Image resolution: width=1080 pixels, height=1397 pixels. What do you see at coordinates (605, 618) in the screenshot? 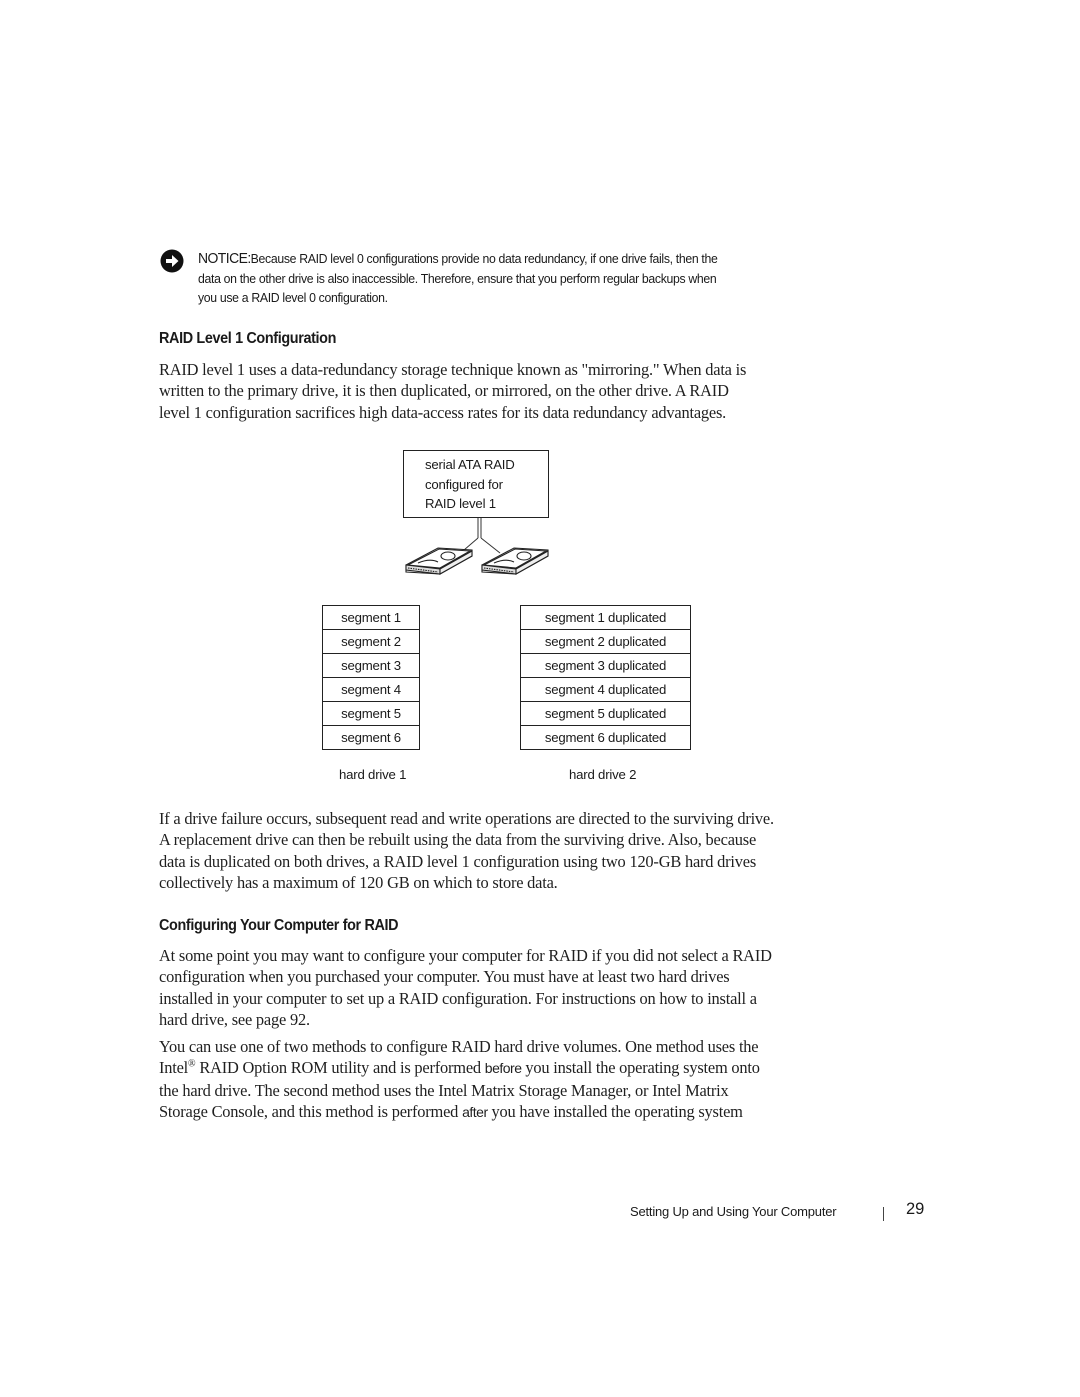
I see `segment-cell: segment 1 duplicated` at bounding box center [605, 618].